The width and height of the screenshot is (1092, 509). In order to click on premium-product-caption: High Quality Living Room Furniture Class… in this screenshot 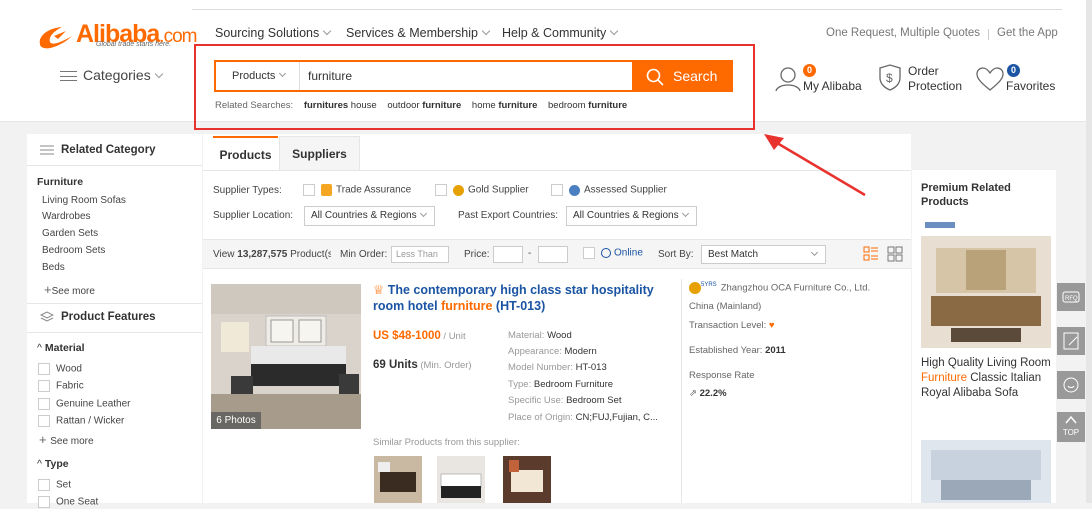, I will do `click(988, 378)`.